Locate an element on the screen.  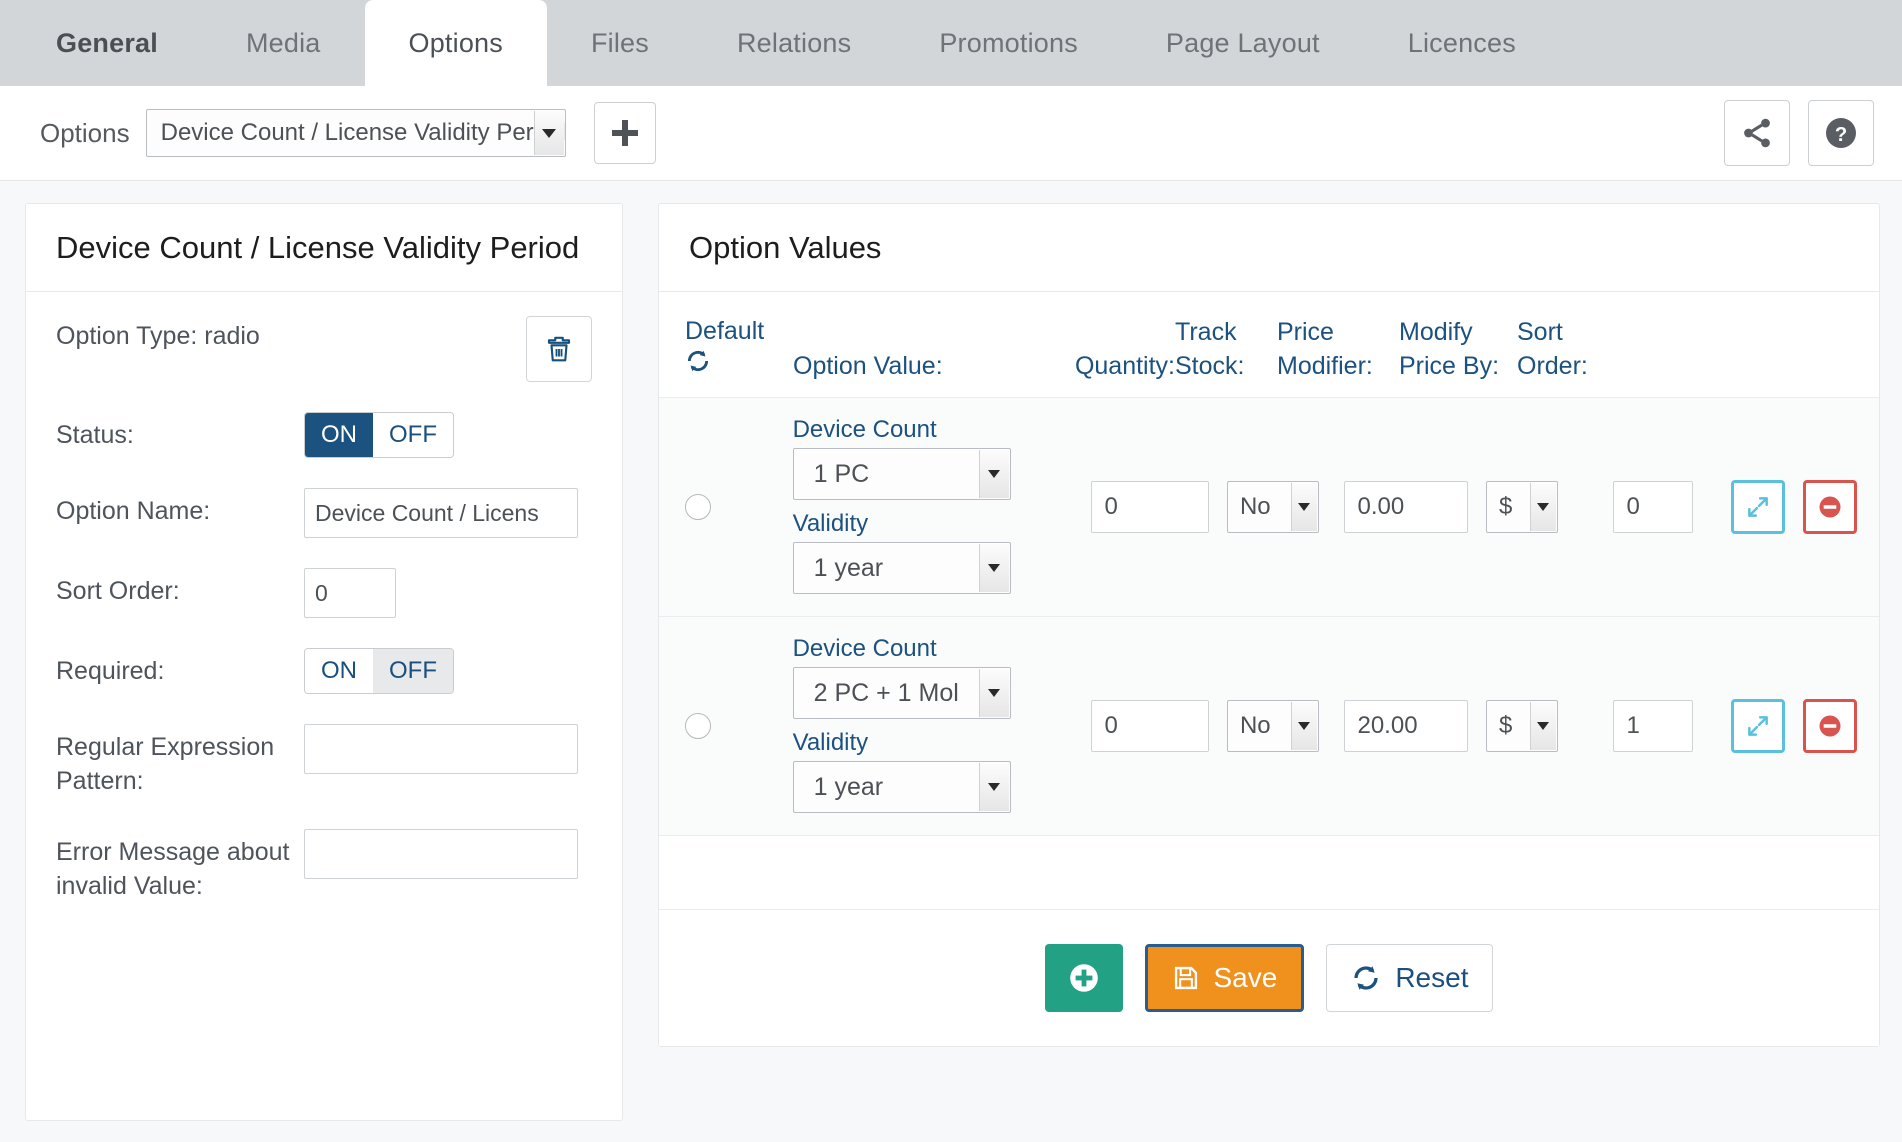
expand-arrows-icon is located at coordinates (1758, 725).